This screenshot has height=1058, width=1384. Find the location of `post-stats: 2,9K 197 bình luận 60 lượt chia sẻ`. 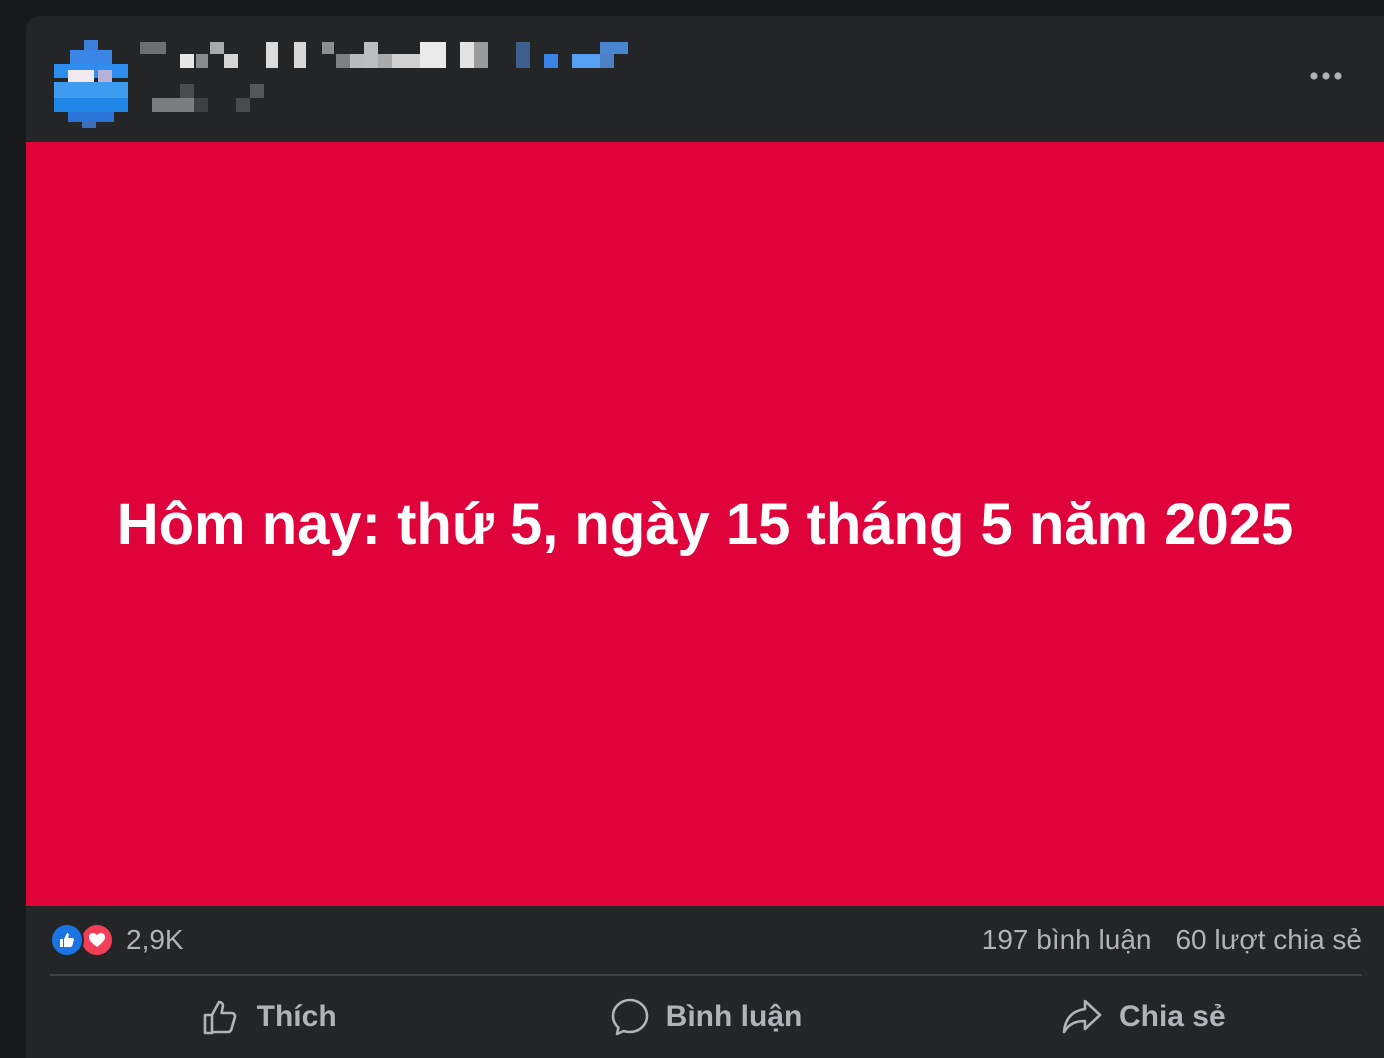

post-stats: 2,9K 197 bình luận 60 lượt chia sẻ is located at coordinates (706, 940).